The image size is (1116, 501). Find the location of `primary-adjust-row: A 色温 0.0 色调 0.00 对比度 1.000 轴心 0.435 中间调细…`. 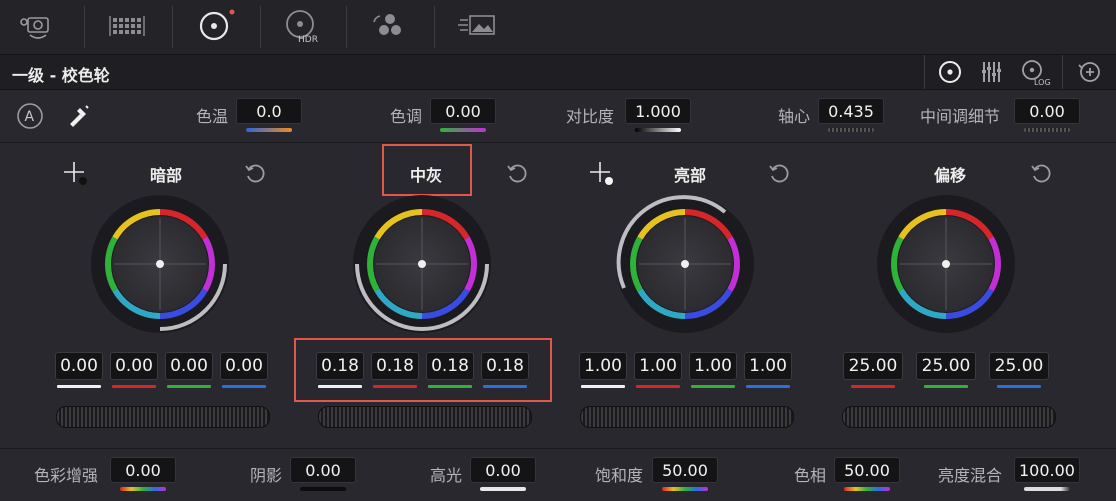

primary-adjust-row: A 色温 0.0 色调 0.00 对比度 1.000 轴心 0.435 中间调细… is located at coordinates (558, 116).